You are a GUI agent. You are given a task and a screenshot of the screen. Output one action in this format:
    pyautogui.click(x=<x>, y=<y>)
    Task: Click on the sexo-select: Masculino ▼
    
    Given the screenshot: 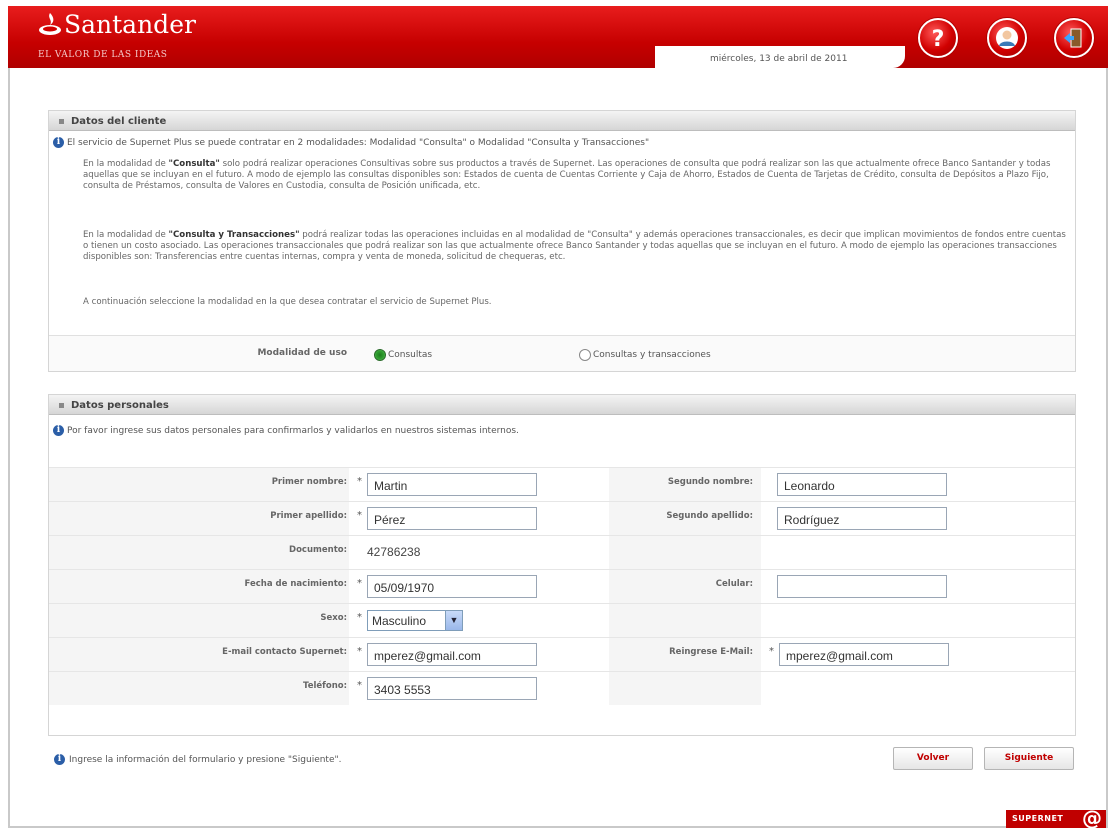 What is the action you would take?
    pyautogui.click(x=415, y=620)
    